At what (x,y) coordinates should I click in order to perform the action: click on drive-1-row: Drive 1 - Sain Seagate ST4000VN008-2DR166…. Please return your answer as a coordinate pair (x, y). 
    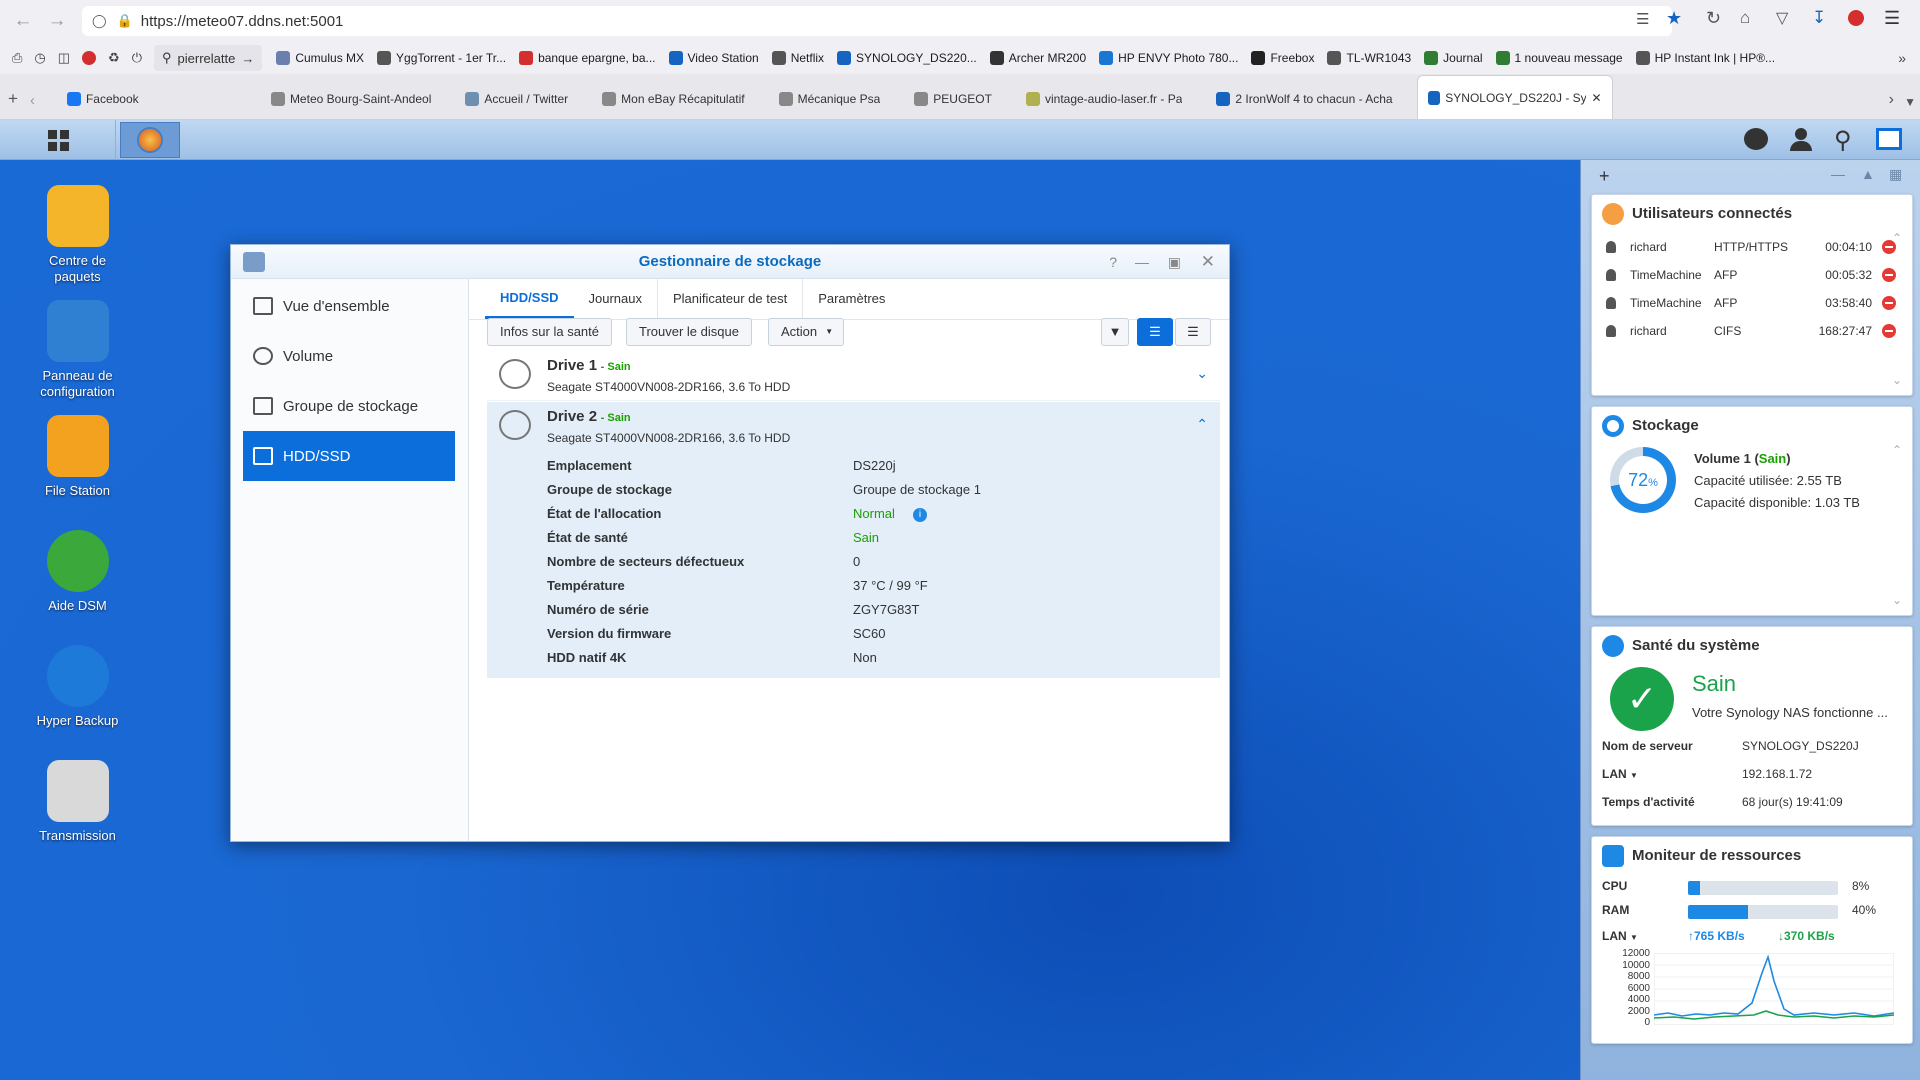
    Looking at the image, I should click on (853, 377).